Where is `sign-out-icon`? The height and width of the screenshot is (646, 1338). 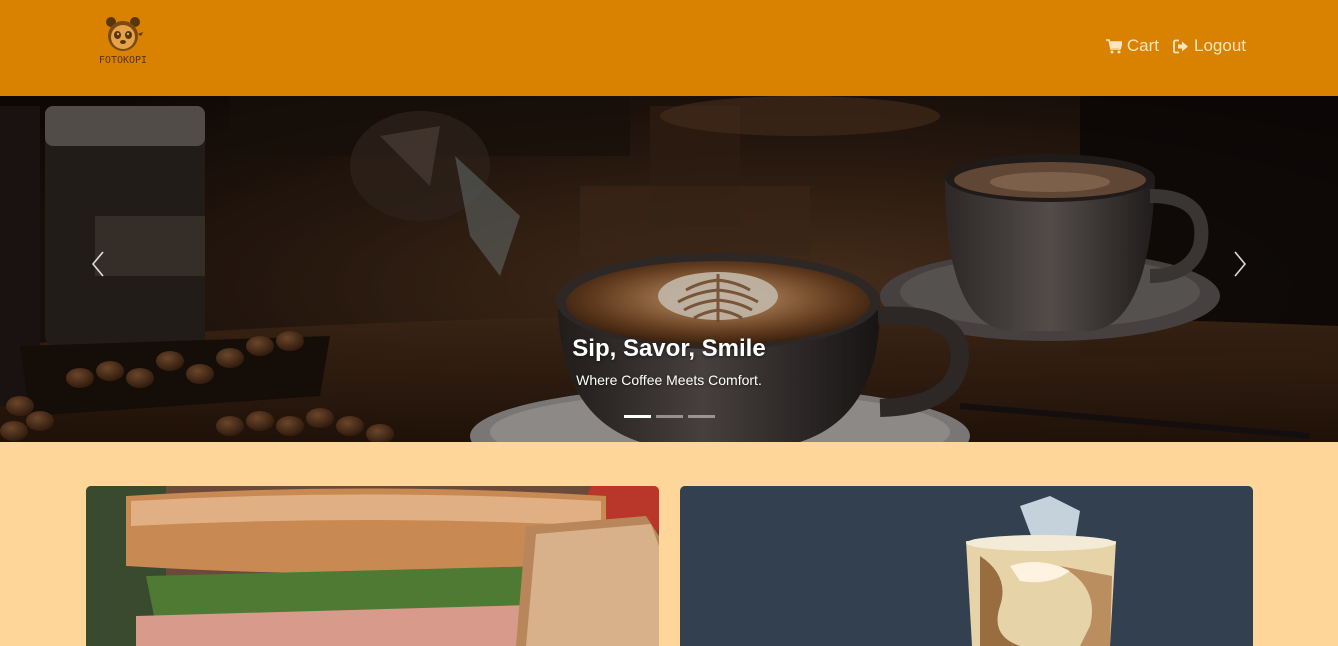 sign-out-icon is located at coordinates (1181, 46).